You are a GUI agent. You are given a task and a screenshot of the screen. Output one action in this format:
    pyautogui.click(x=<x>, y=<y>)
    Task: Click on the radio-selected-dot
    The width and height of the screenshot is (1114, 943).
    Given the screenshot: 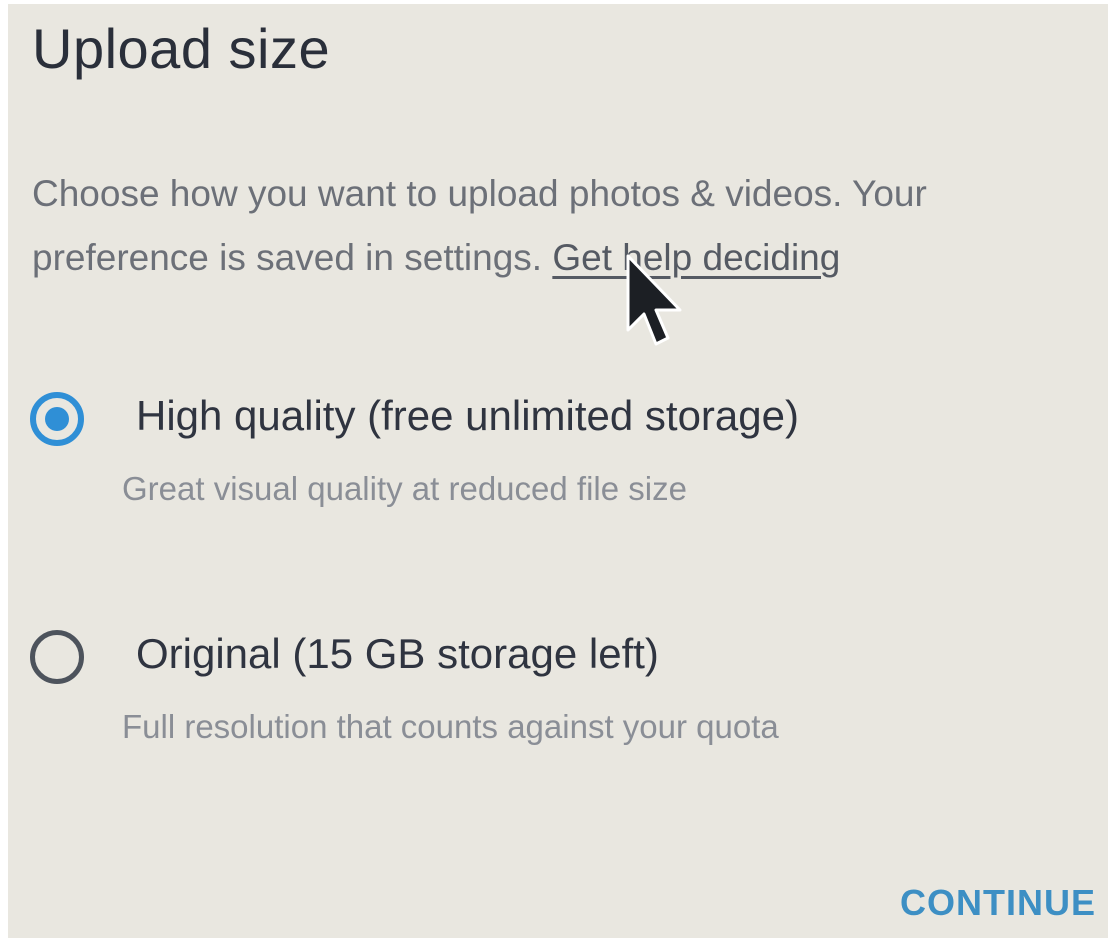 What is the action you would take?
    pyautogui.click(x=57, y=419)
    